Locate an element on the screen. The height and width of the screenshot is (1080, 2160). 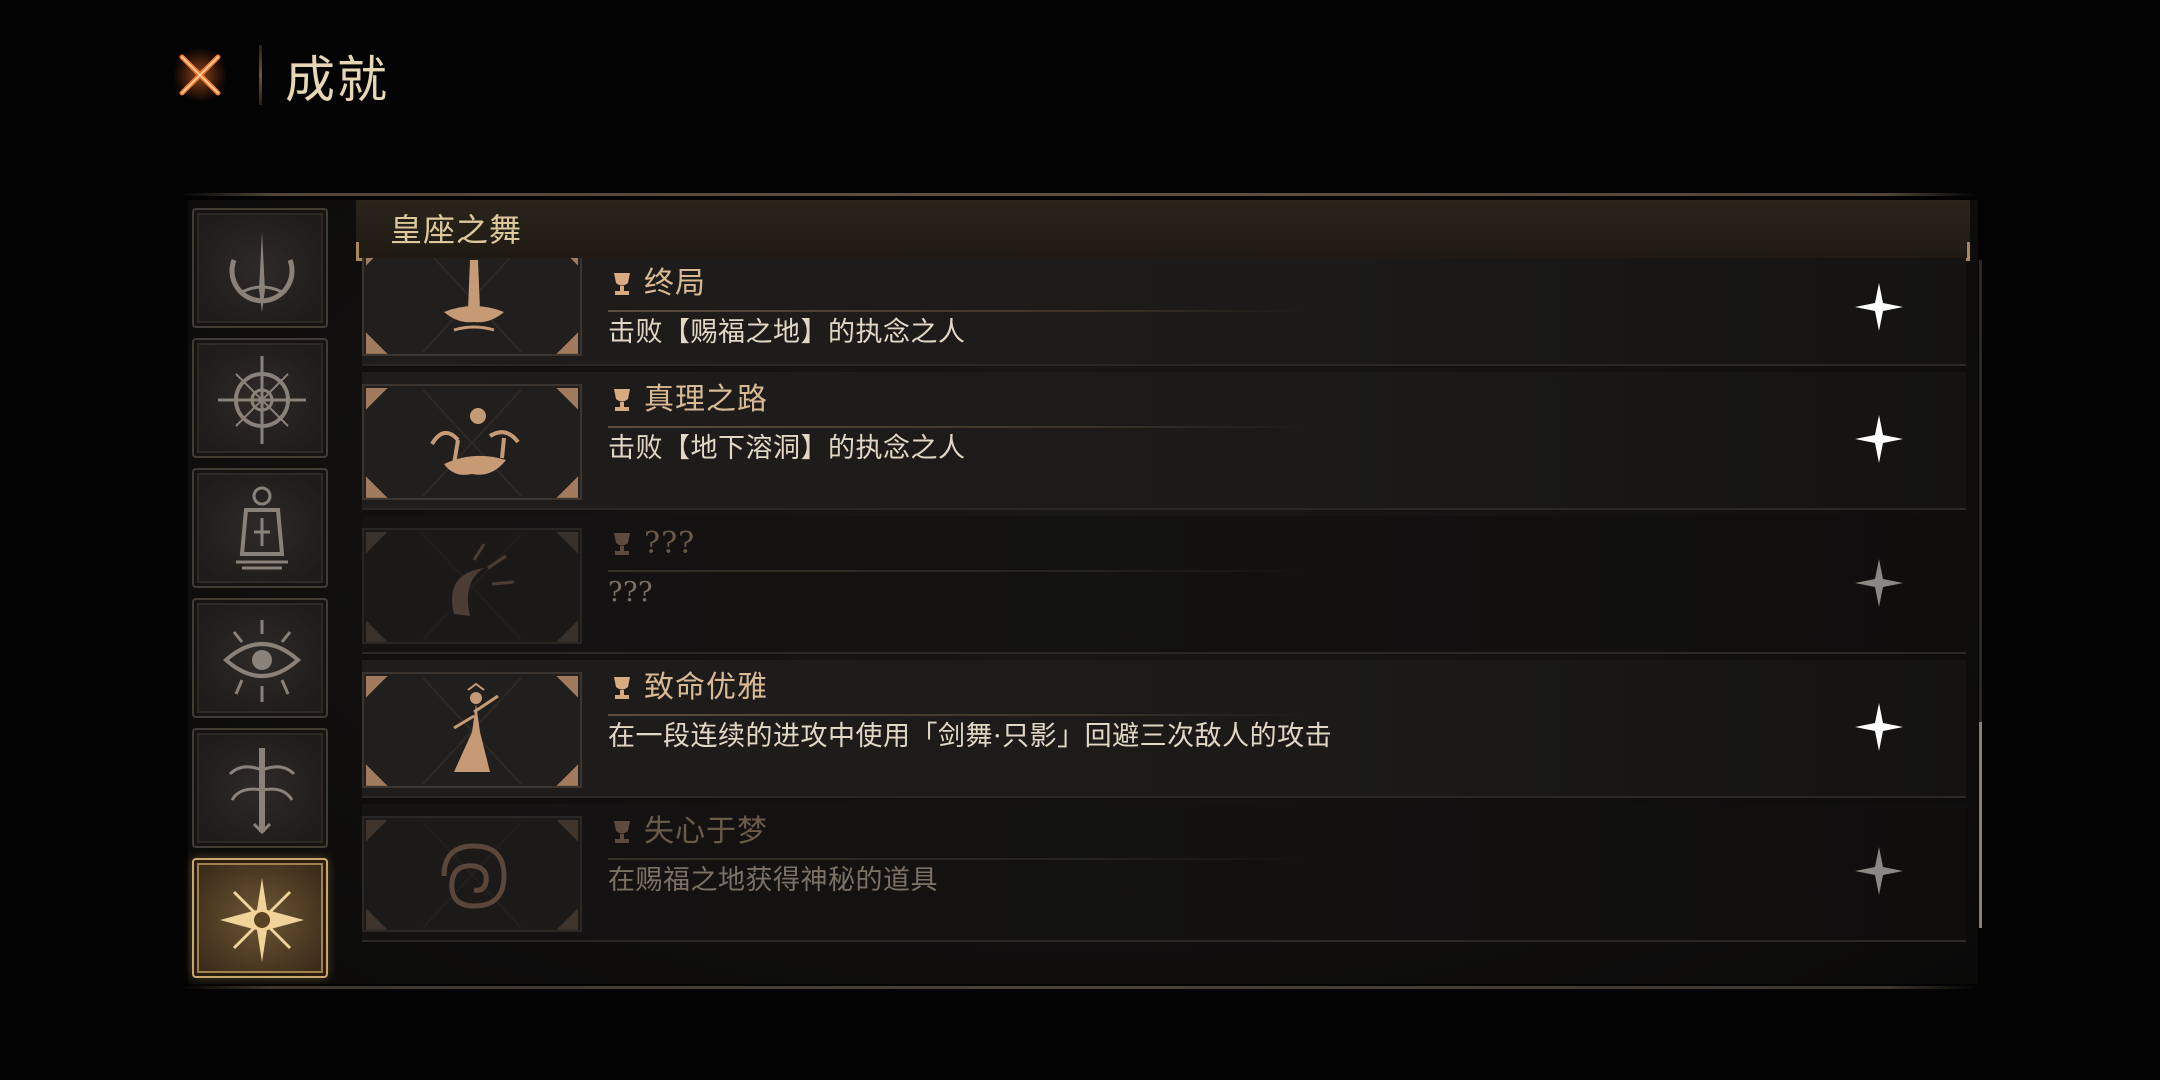
compass-rose-icon is located at coordinates (262, 400).